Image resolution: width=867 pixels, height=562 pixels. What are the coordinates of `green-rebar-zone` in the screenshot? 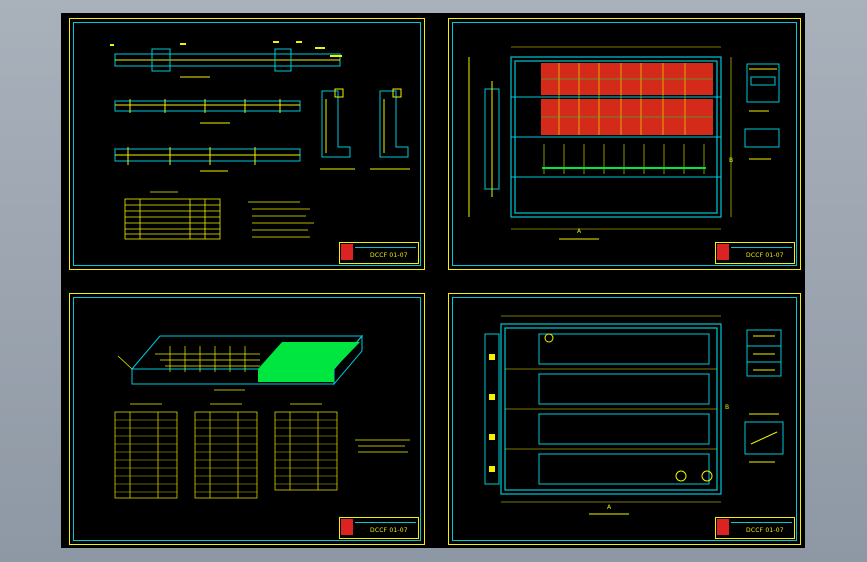 It's located at (309, 355).